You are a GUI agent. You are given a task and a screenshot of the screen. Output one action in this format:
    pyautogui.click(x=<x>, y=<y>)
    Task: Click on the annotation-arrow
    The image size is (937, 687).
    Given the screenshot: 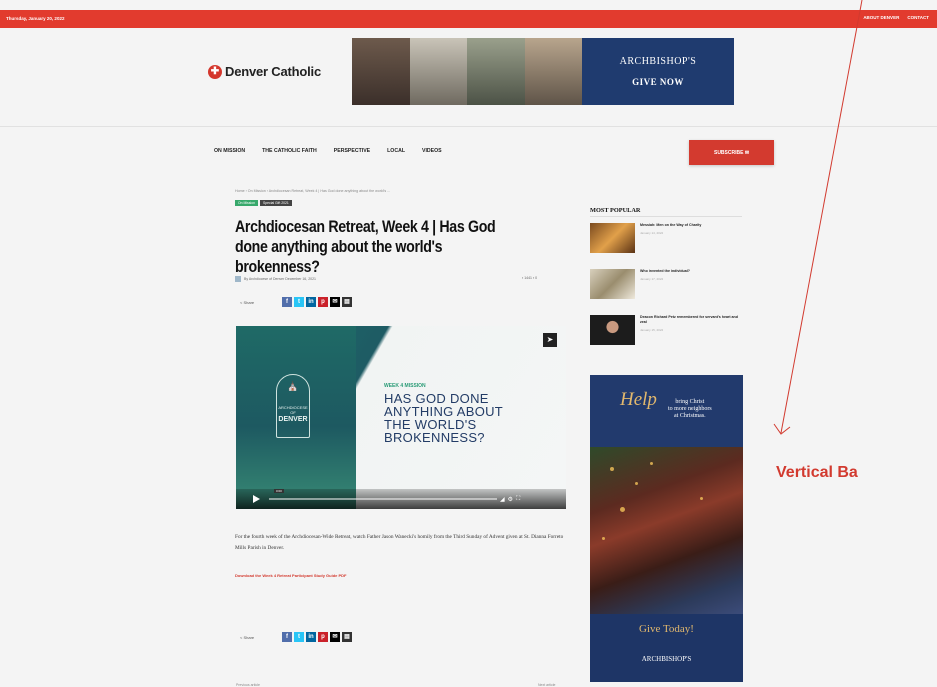 What is the action you would take?
    pyautogui.click(x=818, y=217)
    